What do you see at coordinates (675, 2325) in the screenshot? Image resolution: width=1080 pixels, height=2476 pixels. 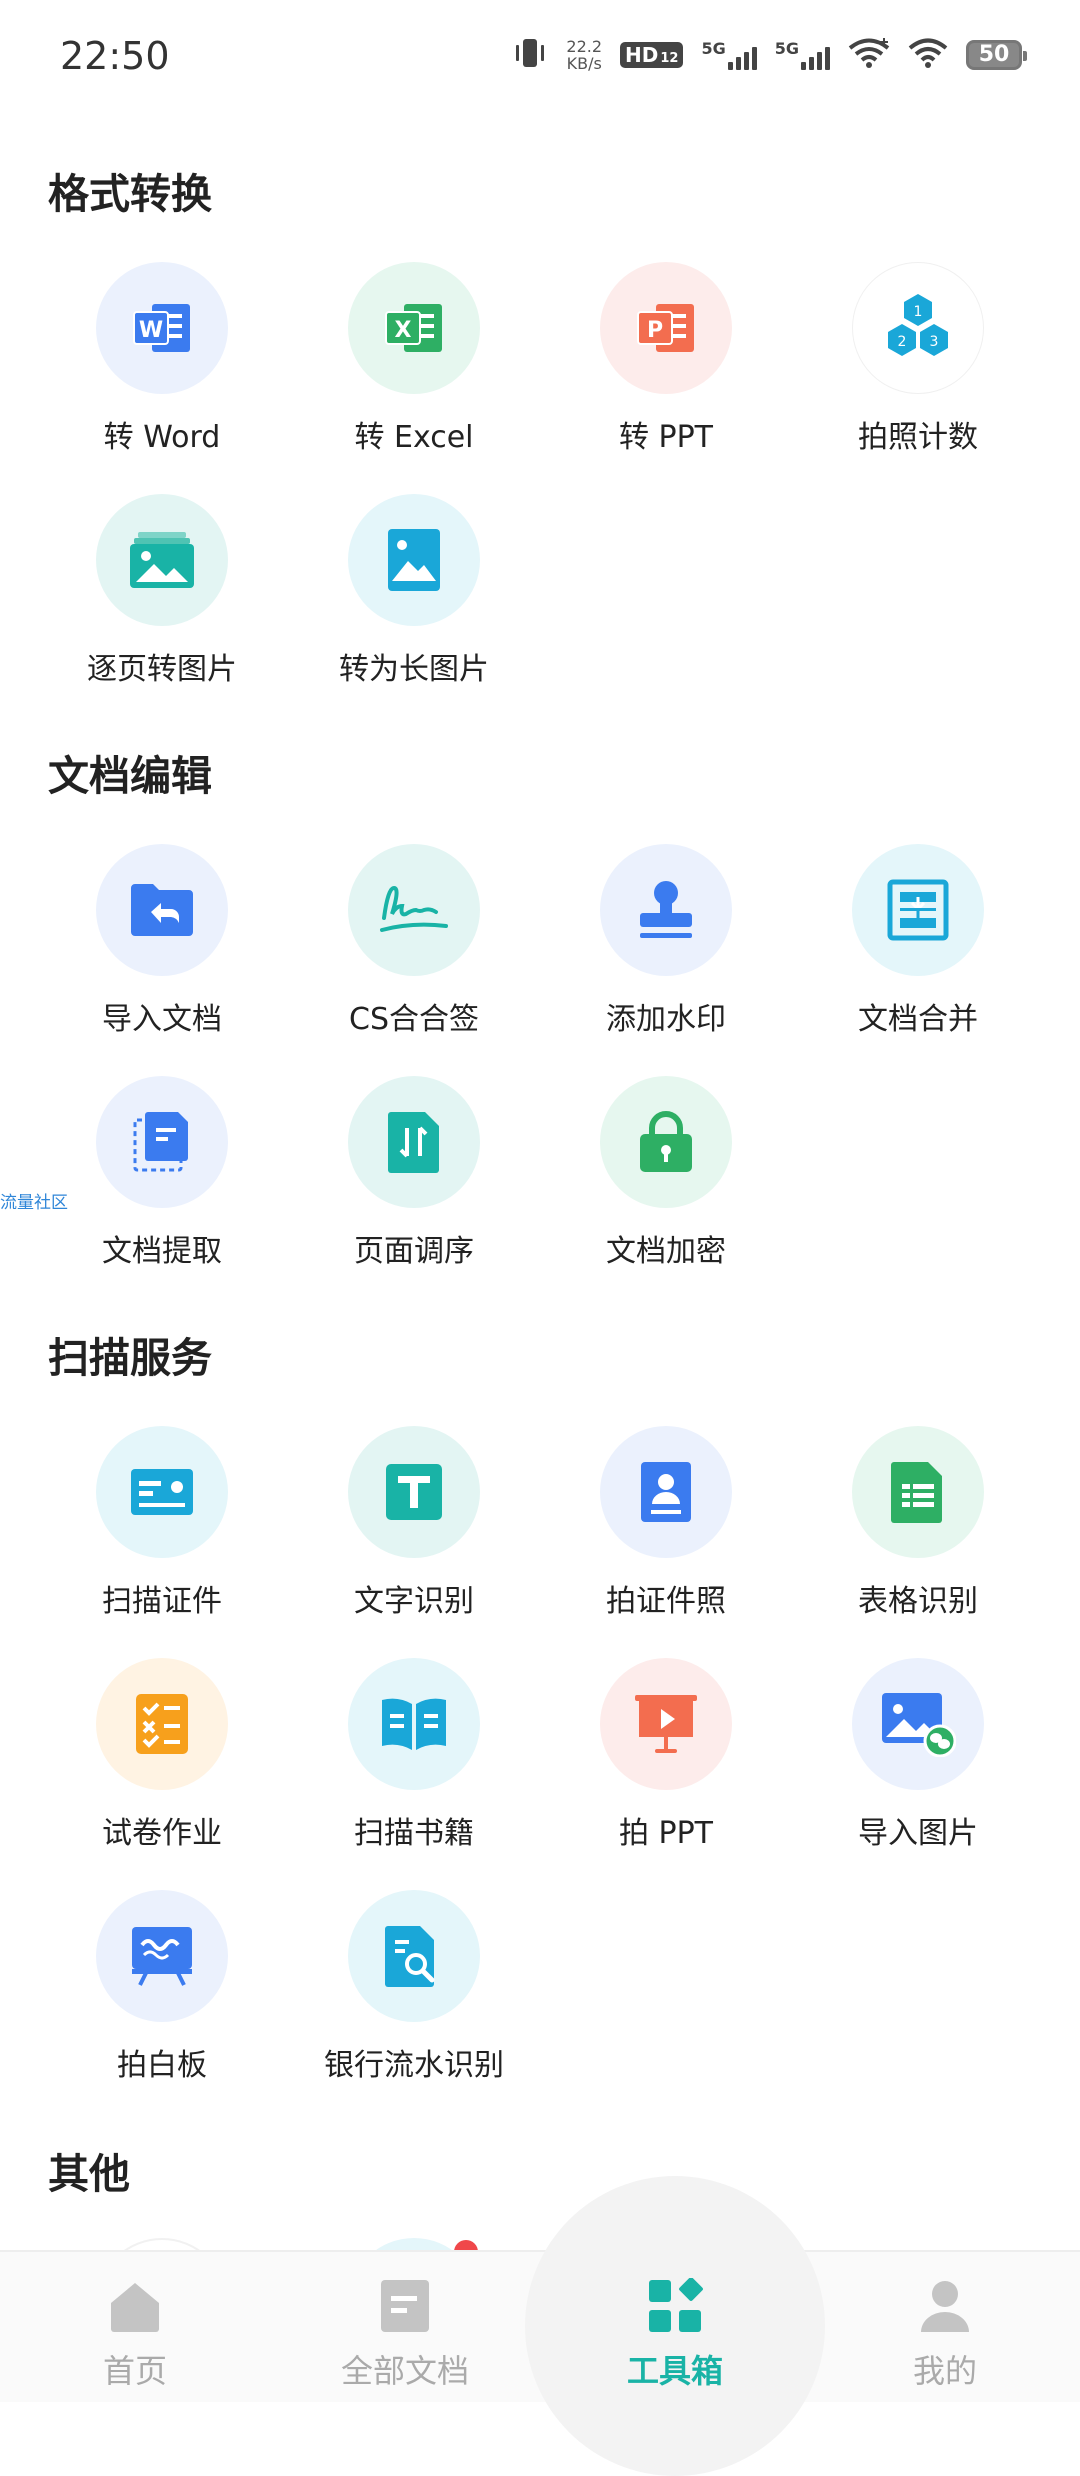 I see `nav-toolbox: 工具箱` at bounding box center [675, 2325].